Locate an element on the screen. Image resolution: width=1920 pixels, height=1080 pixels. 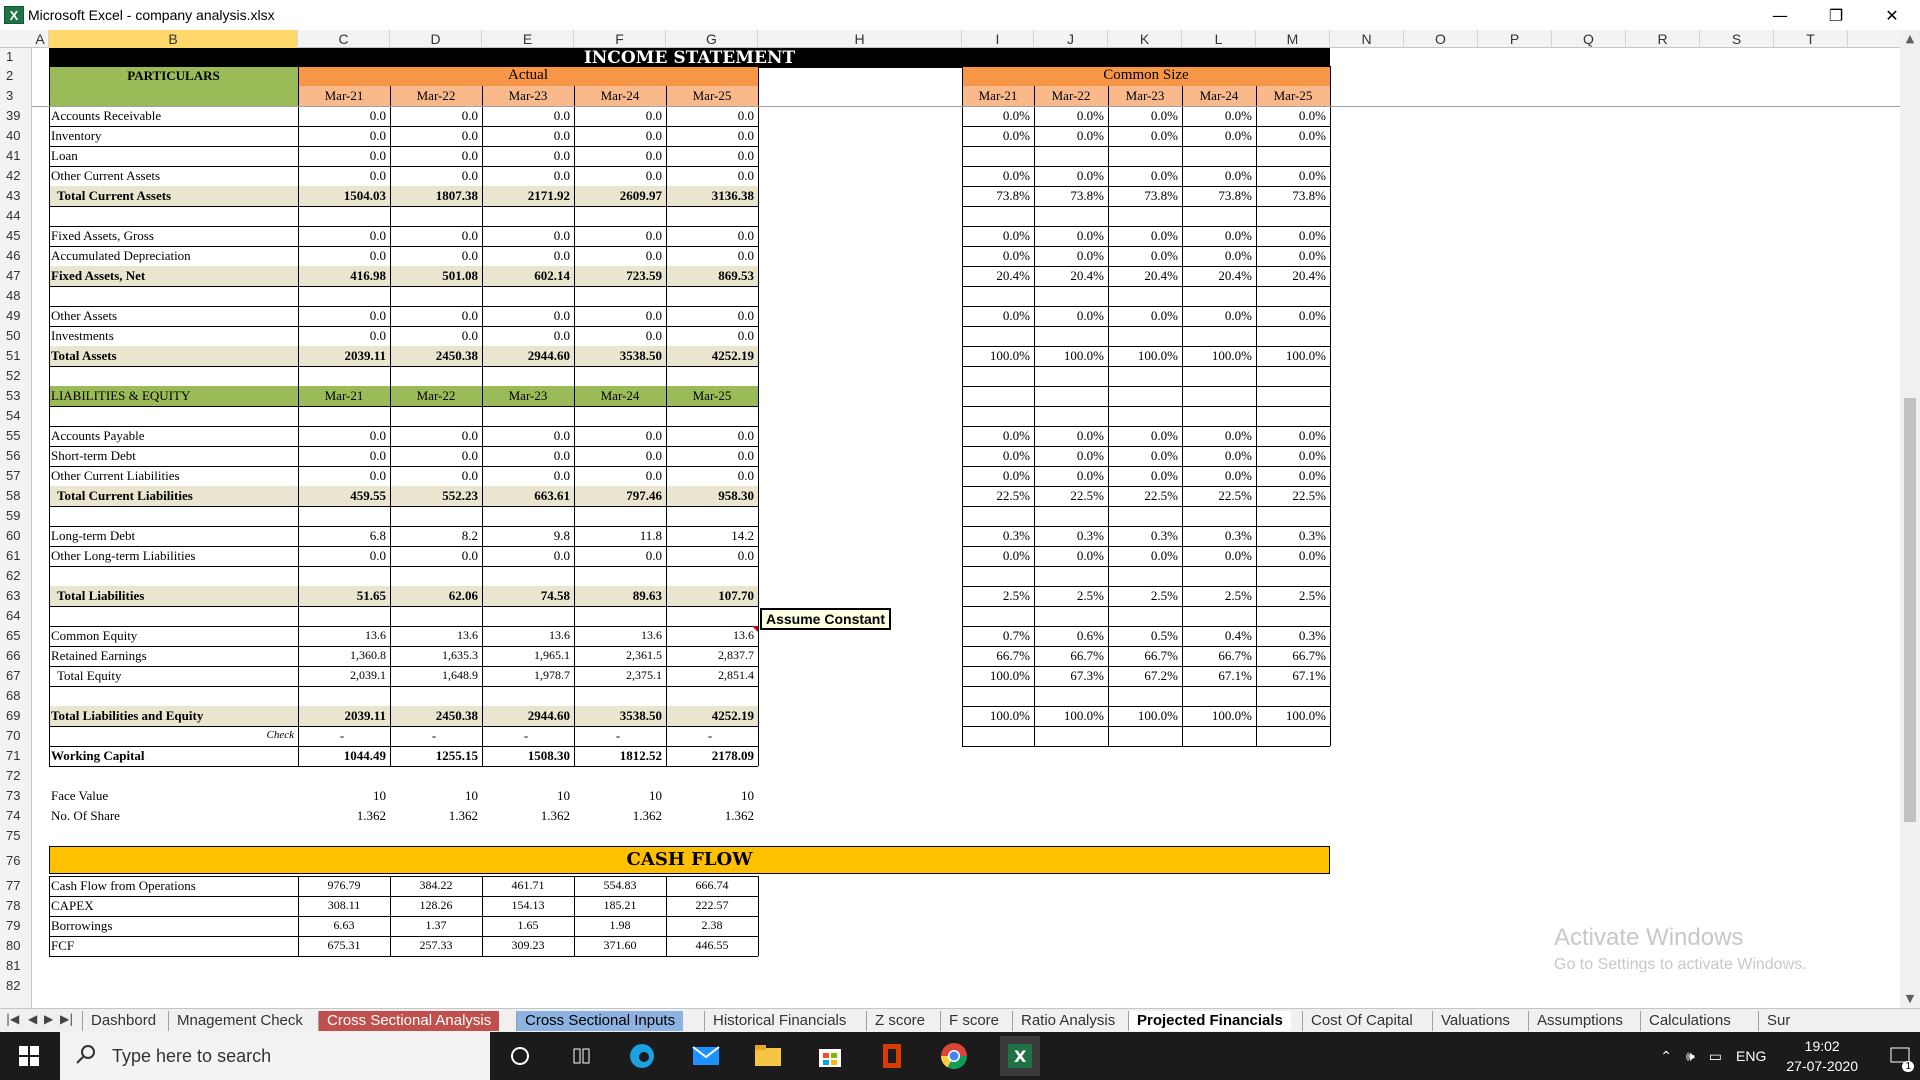
row-header-80: 80 is located at coordinates (16, 946).